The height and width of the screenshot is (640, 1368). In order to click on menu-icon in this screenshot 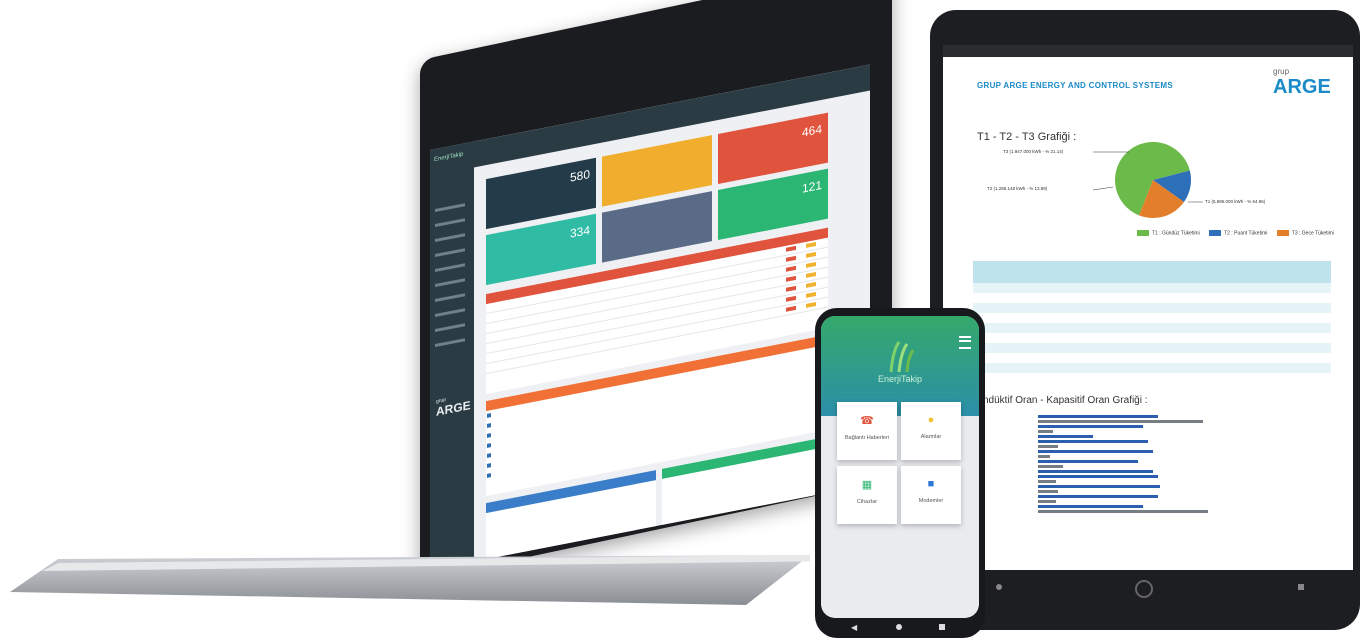, I will do `click(965, 342)`.